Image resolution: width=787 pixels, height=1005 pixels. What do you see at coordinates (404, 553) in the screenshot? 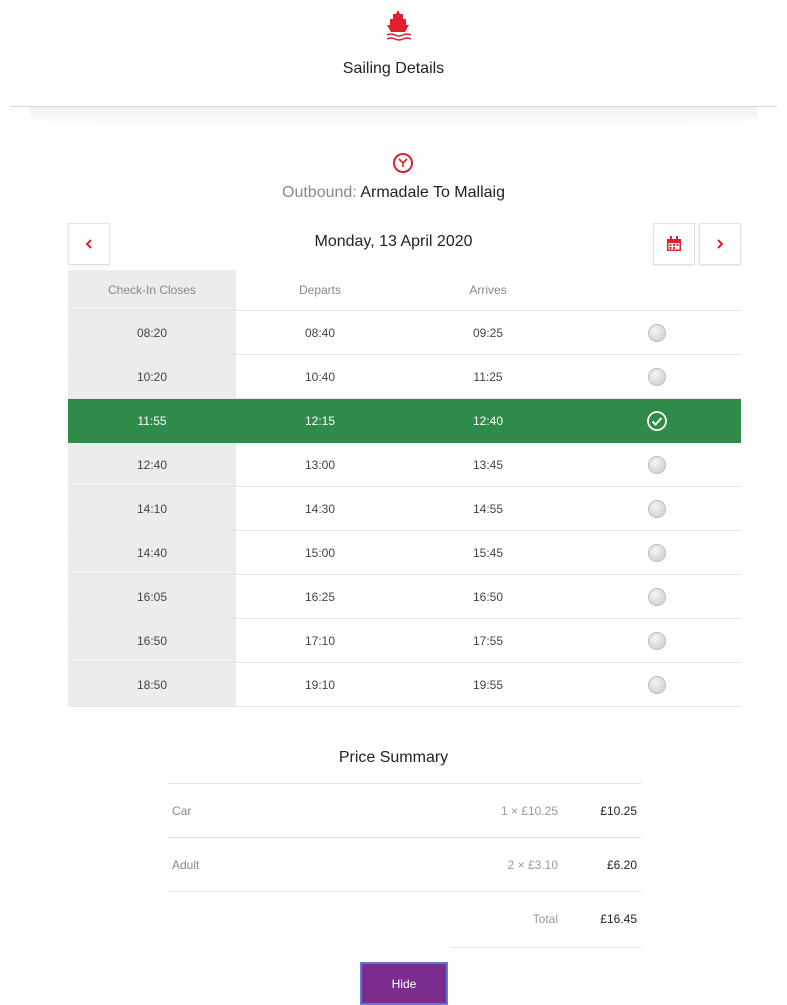
I see `table-row: 14:40 15:00 15:45` at bounding box center [404, 553].